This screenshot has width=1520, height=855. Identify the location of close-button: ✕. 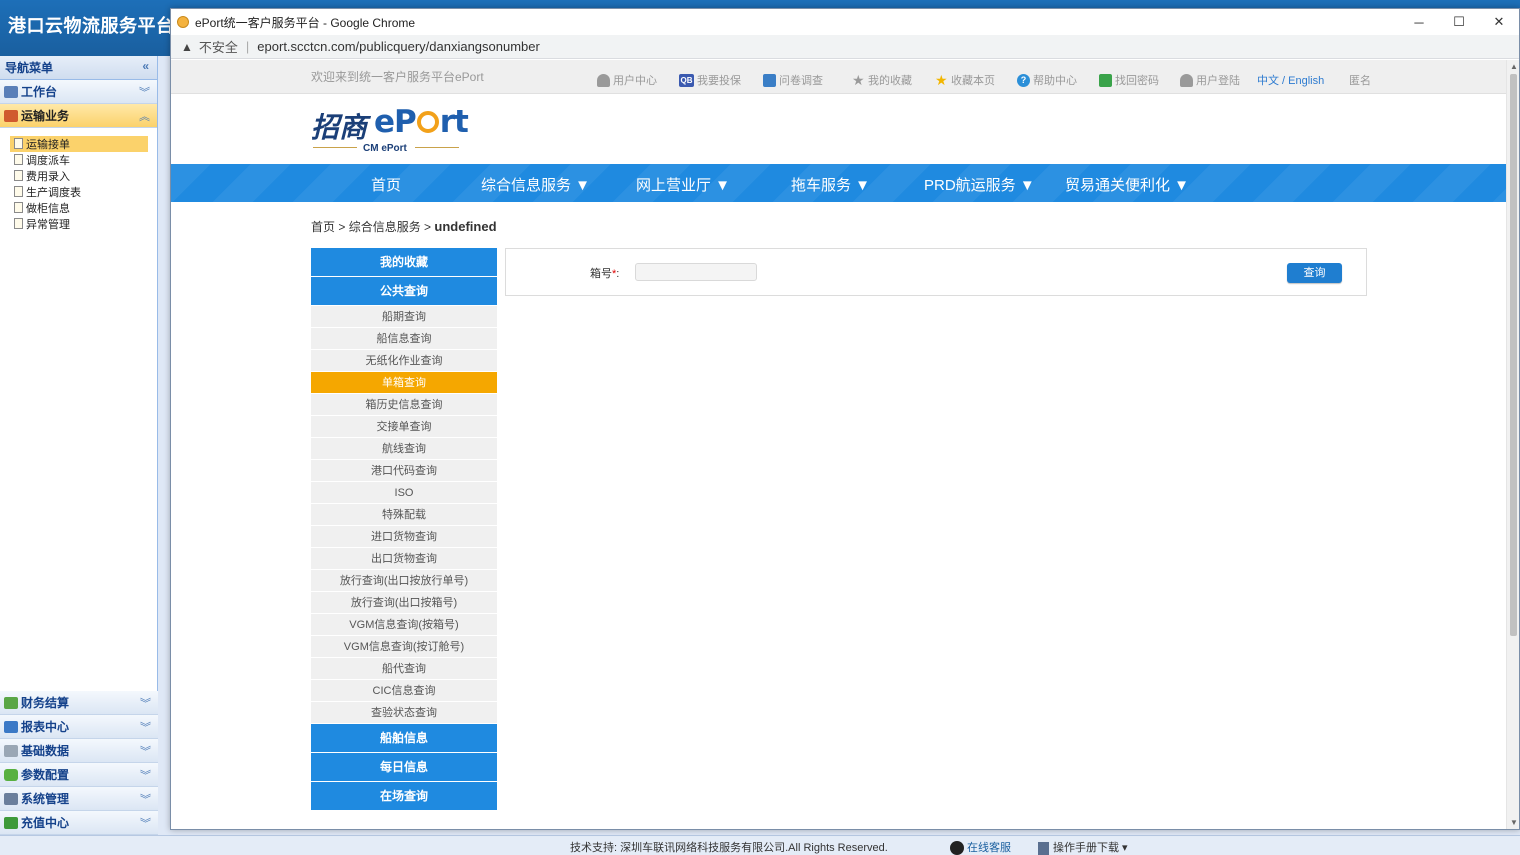
(1499, 22).